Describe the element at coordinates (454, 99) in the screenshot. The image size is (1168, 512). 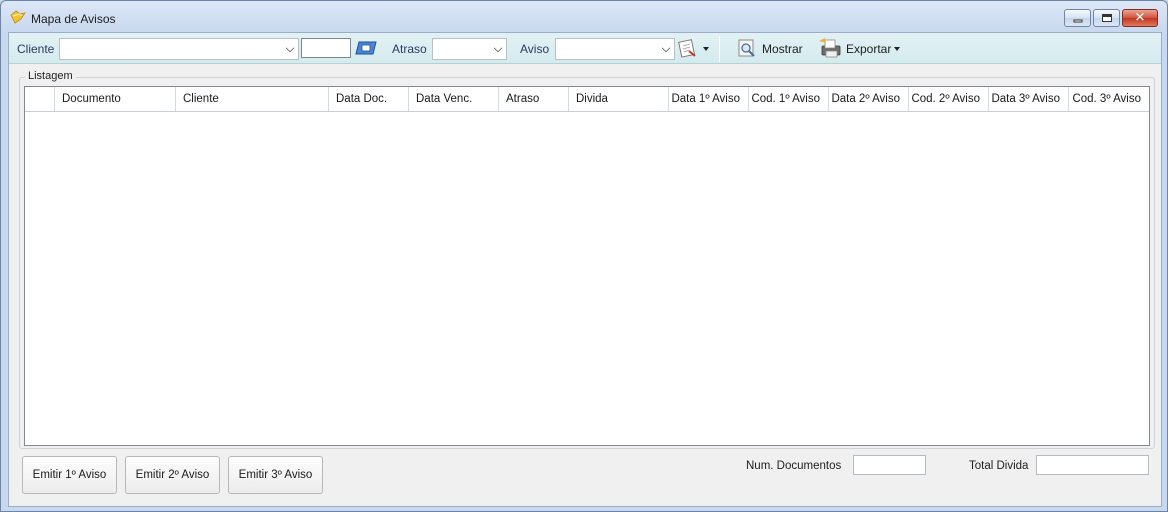
I see `column-header-data-venc: Data Venc.` at that location.